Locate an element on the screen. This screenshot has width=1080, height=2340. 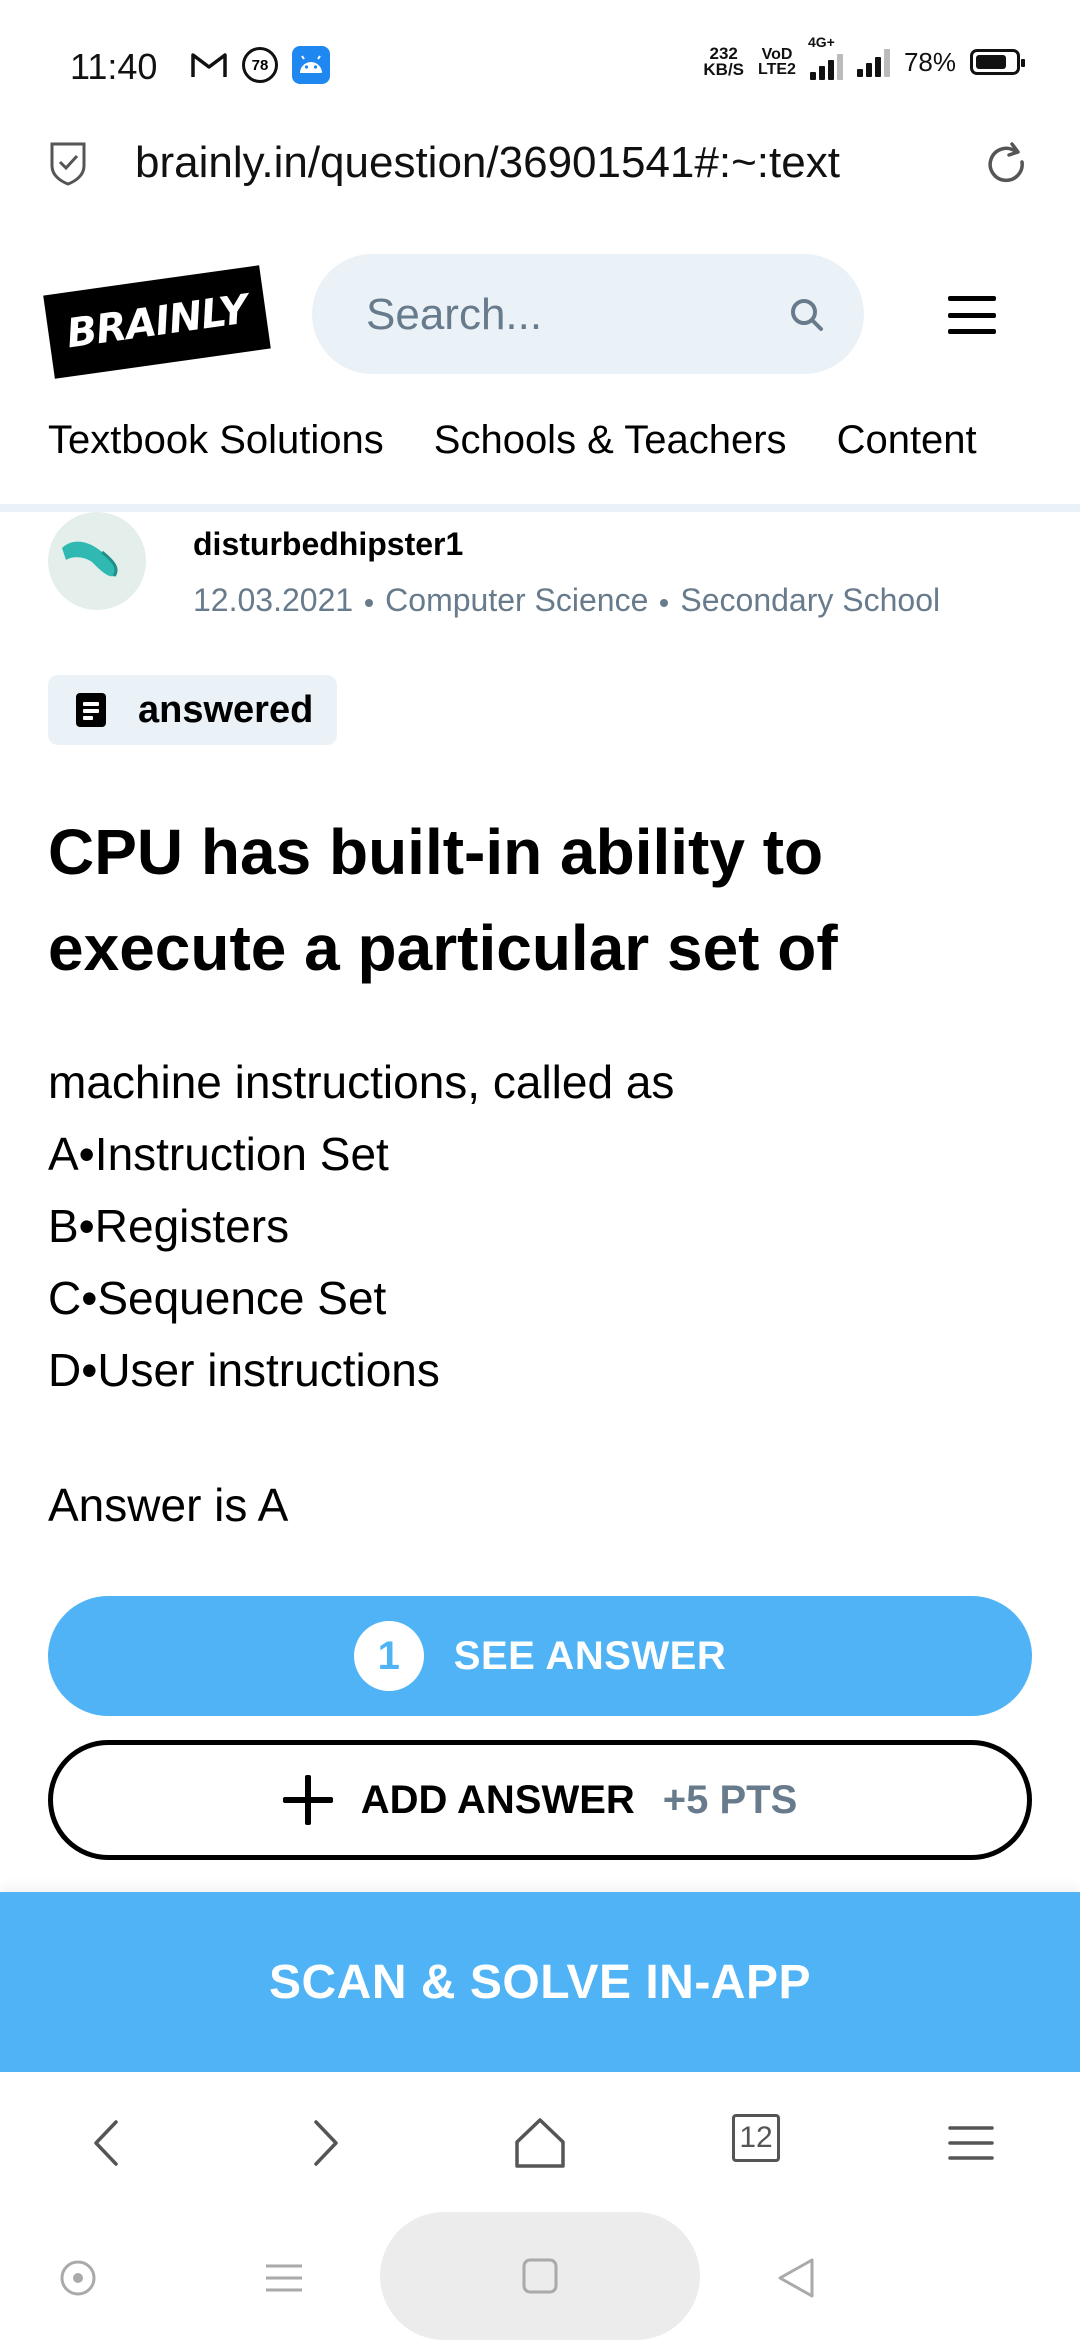
signal-strength-icon is located at coordinates (873, 62).